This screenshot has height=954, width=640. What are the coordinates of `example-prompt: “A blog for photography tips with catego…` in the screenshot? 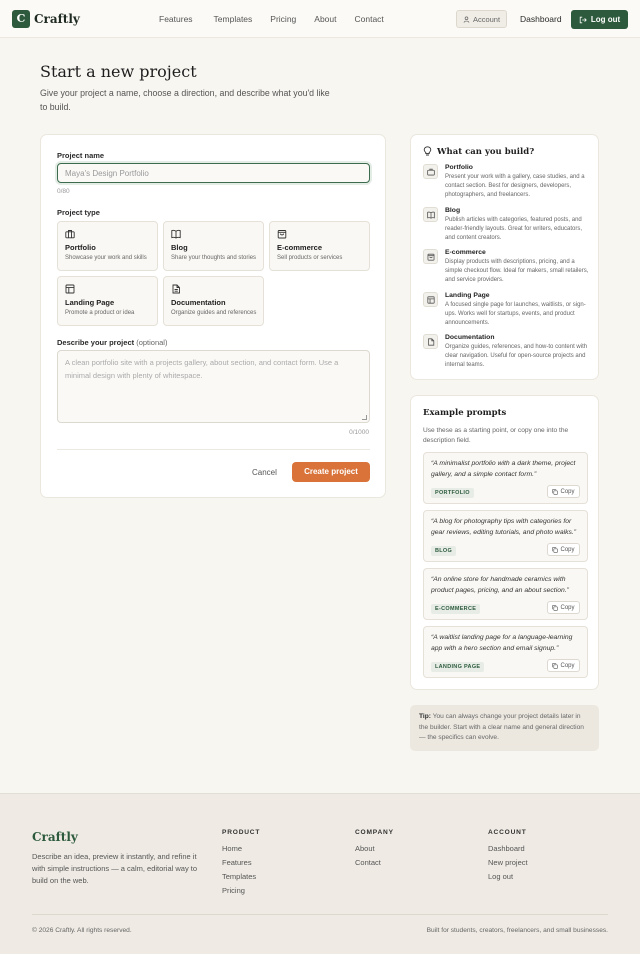 It's located at (505, 536).